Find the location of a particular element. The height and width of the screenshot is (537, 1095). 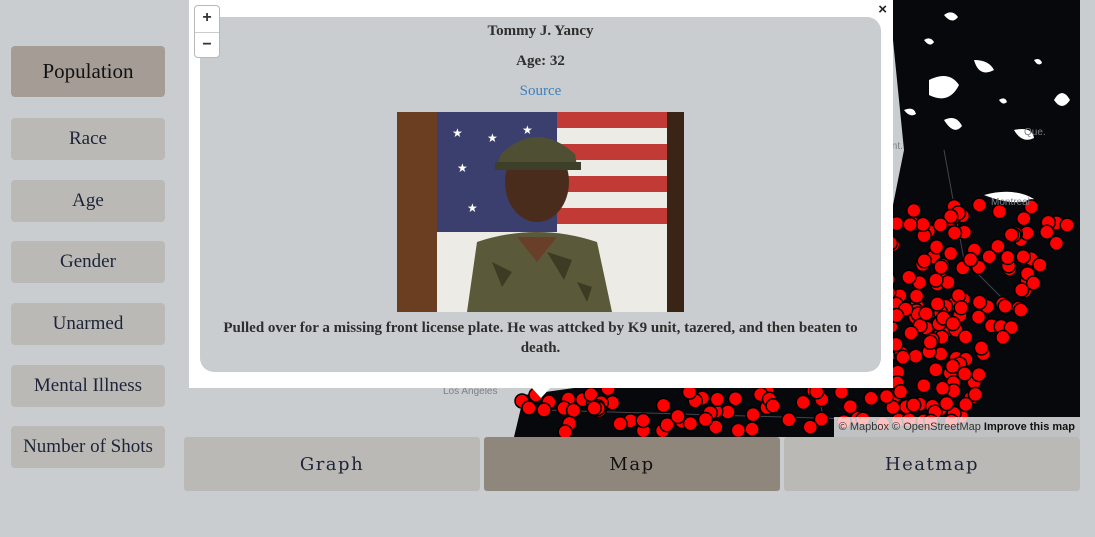

tab-map: Map is located at coordinates (632, 464).